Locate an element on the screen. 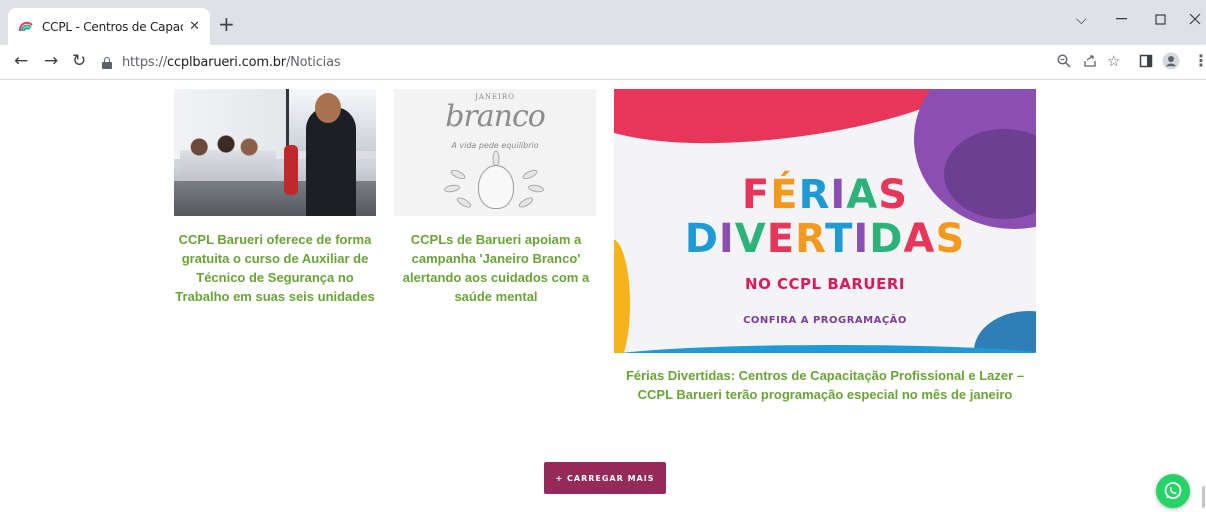  share-icon is located at coordinates (1090, 61).